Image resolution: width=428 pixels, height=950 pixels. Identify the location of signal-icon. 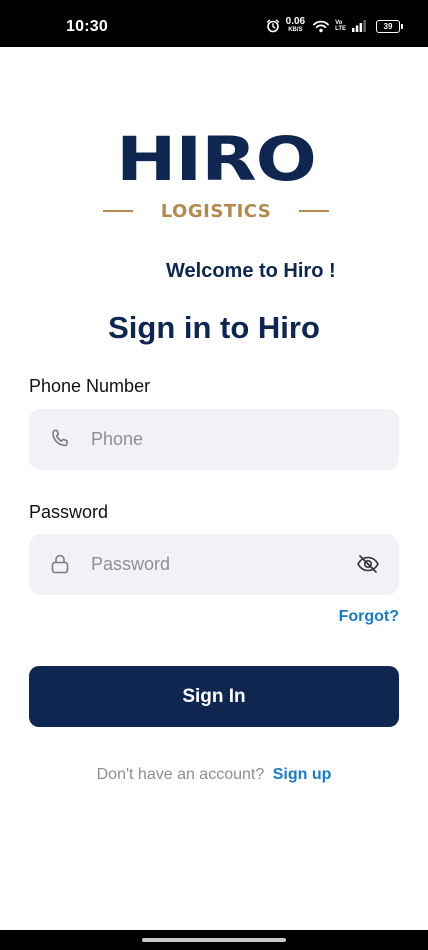
(359, 26).